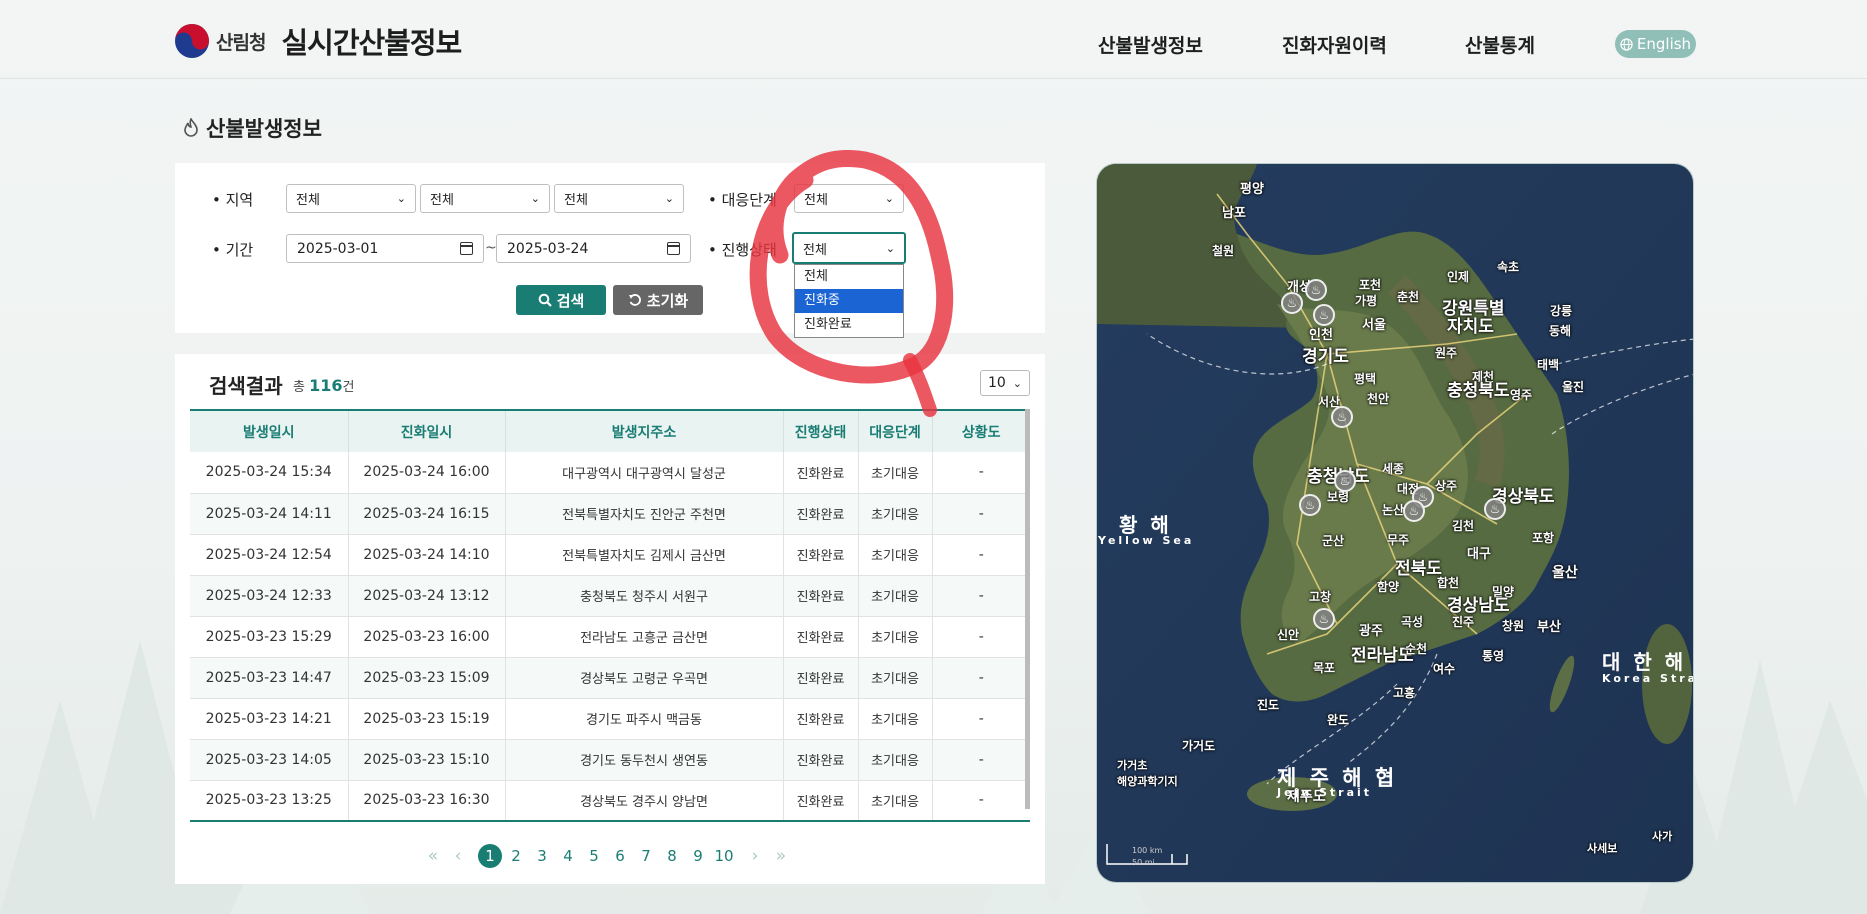 The width and height of the screenshot is (1867, 914). Describe the element at coordinates (981, 431) in the screenshot. I see `col-situation: 상황도` at that location.